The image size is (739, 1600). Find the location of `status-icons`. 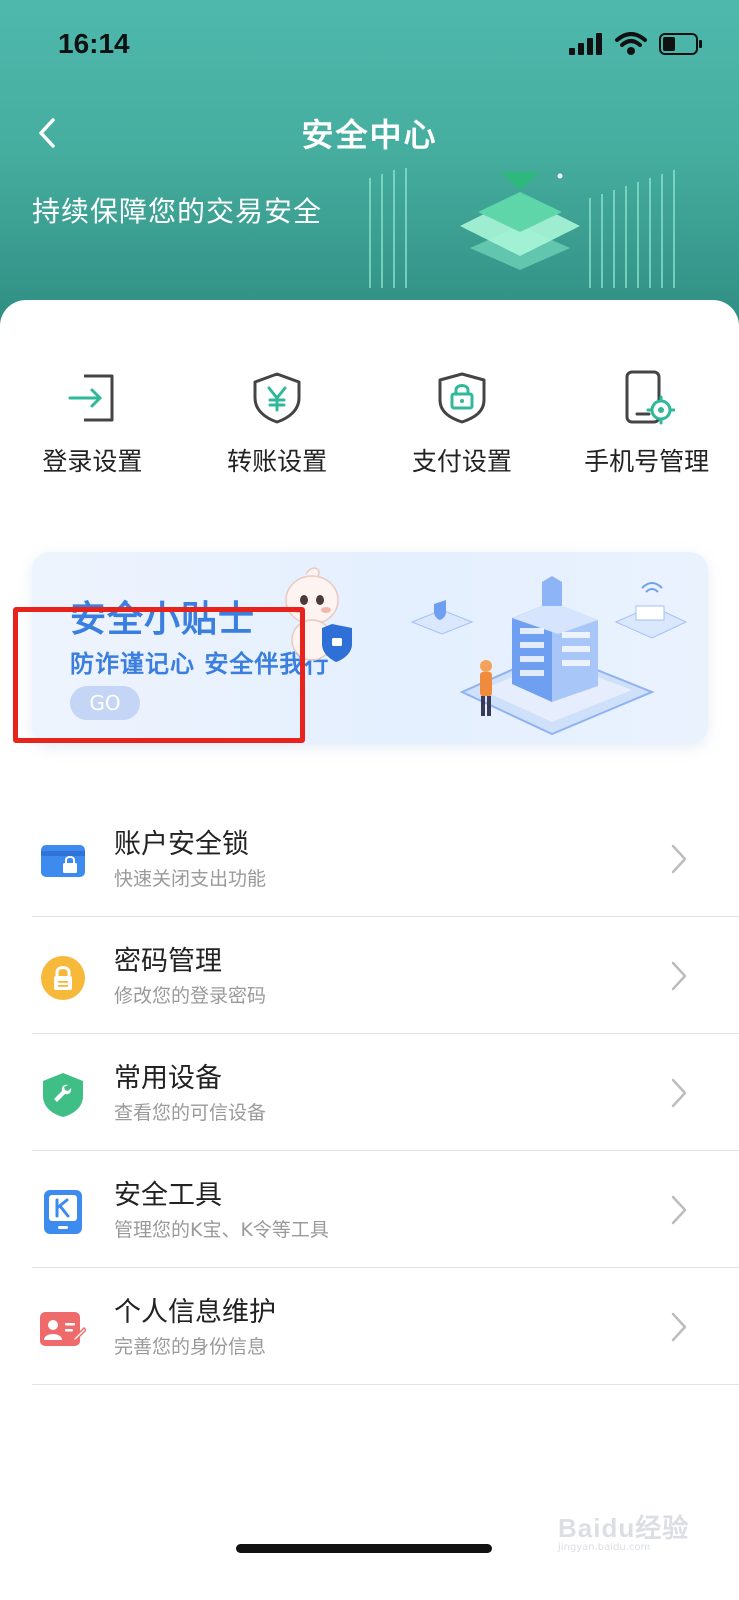

status-icons is located at coordinates (636, 44).